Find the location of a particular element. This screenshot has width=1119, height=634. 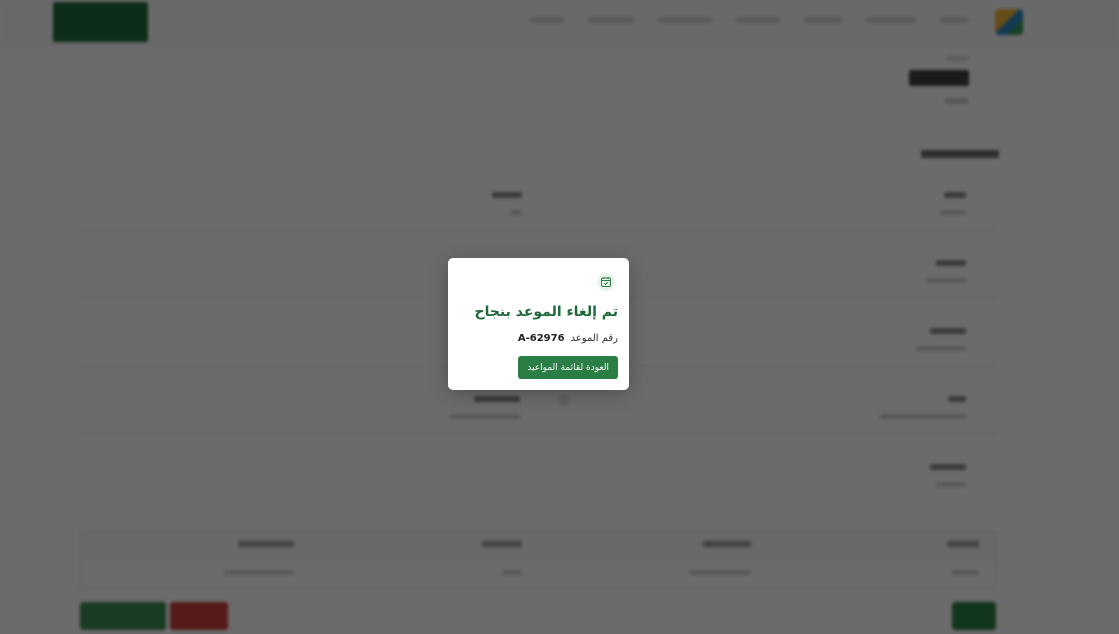

reference-label: رقم الموعد is located at coordinates (594, 338).